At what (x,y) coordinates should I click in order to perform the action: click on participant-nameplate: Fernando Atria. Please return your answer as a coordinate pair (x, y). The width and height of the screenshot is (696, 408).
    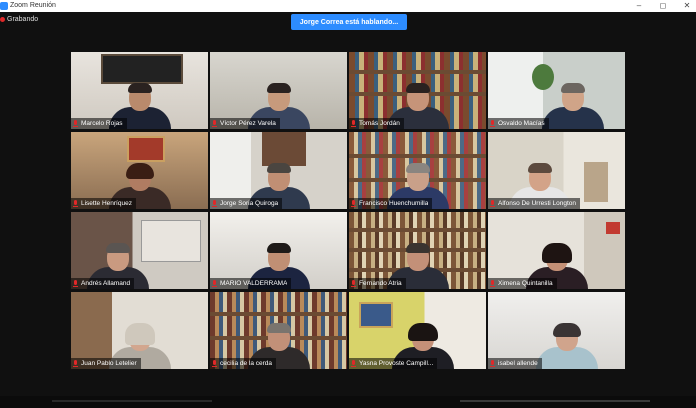
    Looking at the image, I should click on (377, 283).